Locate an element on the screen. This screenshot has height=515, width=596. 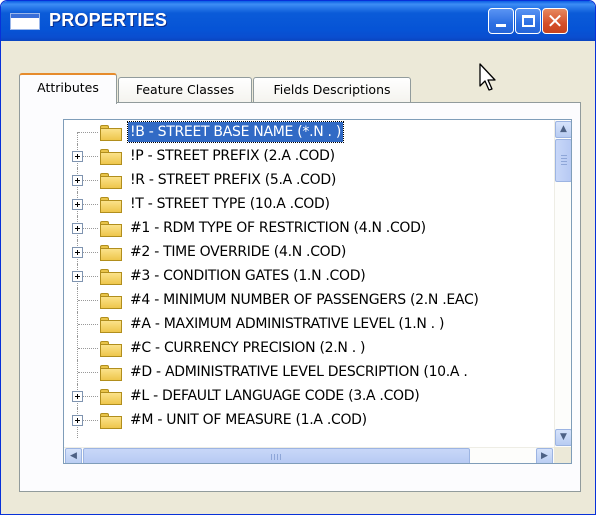
scroll-down-button: ▼ is located at coordinates (563, 437).